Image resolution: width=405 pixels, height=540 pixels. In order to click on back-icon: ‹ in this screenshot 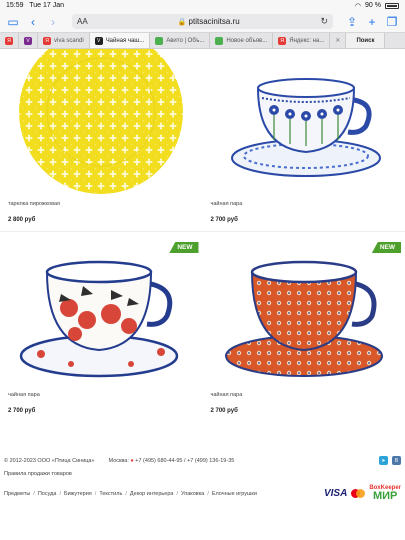, I will do `click(33, 22)`.